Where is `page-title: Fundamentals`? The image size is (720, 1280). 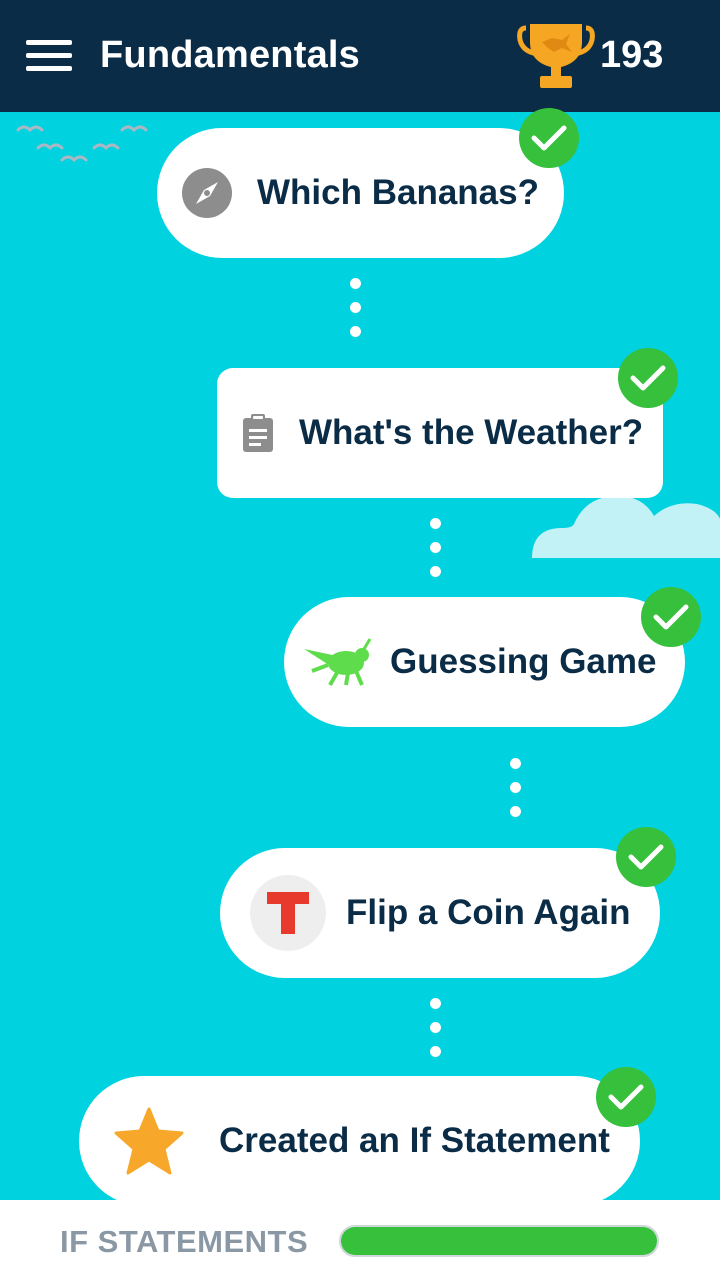
page-title: Fundamentals is located at coordinates (230, 55).